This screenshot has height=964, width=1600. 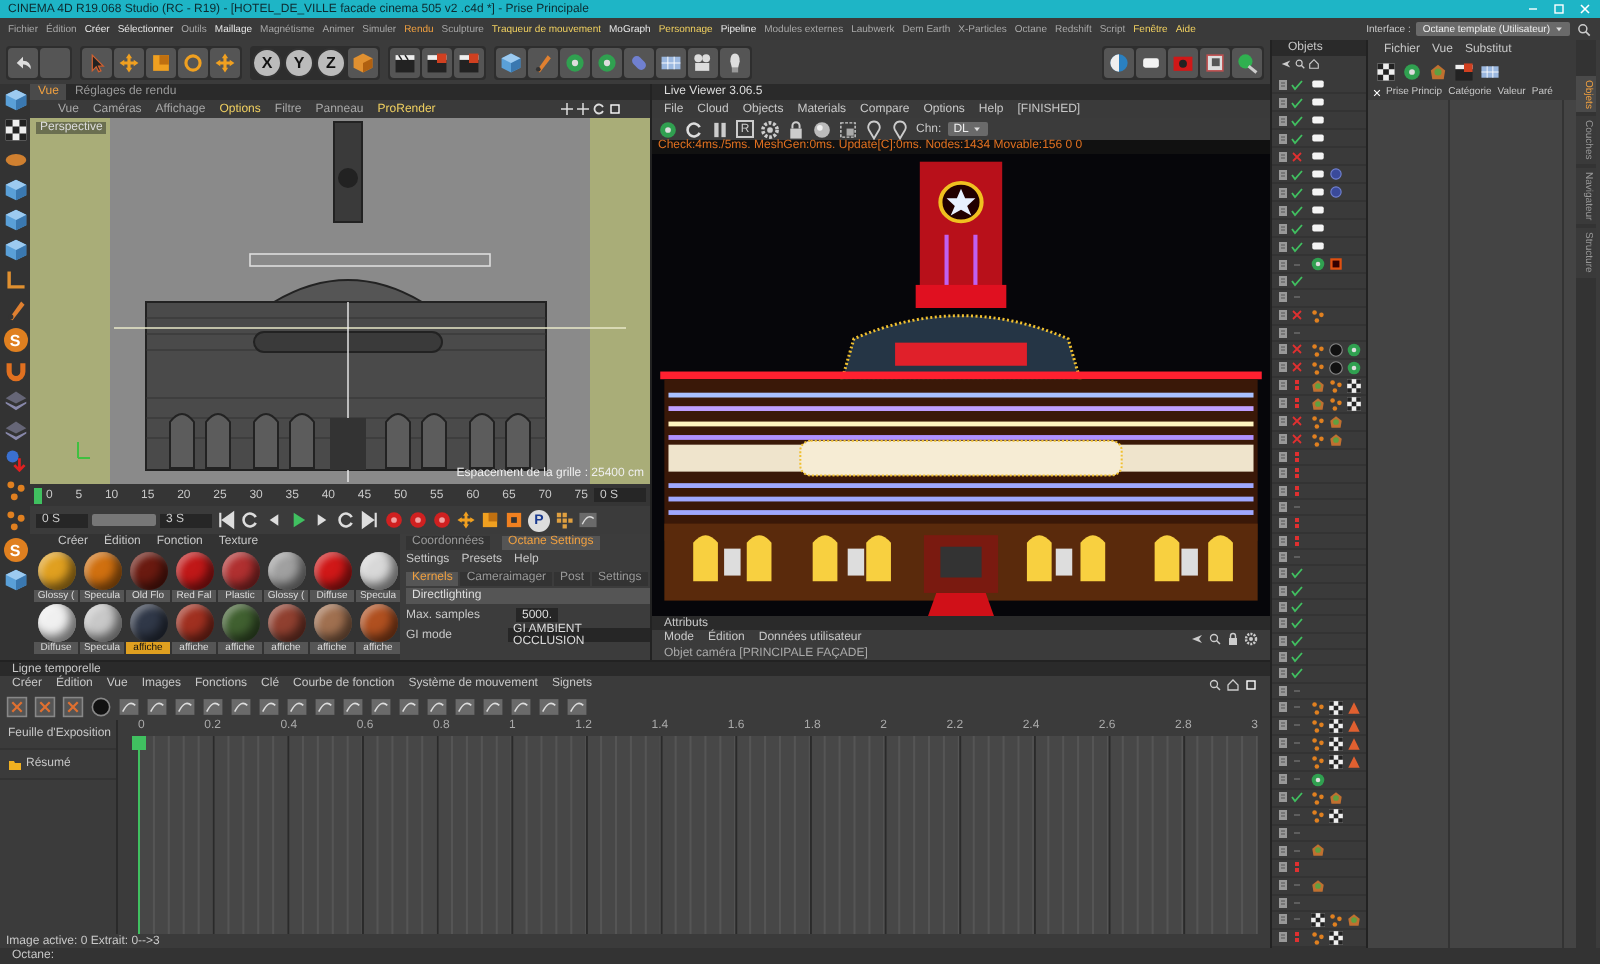 What do you see at coordinates (331, 62) in the screenshot?
I see `axis-button: Z` at bounding box center [331, 62].